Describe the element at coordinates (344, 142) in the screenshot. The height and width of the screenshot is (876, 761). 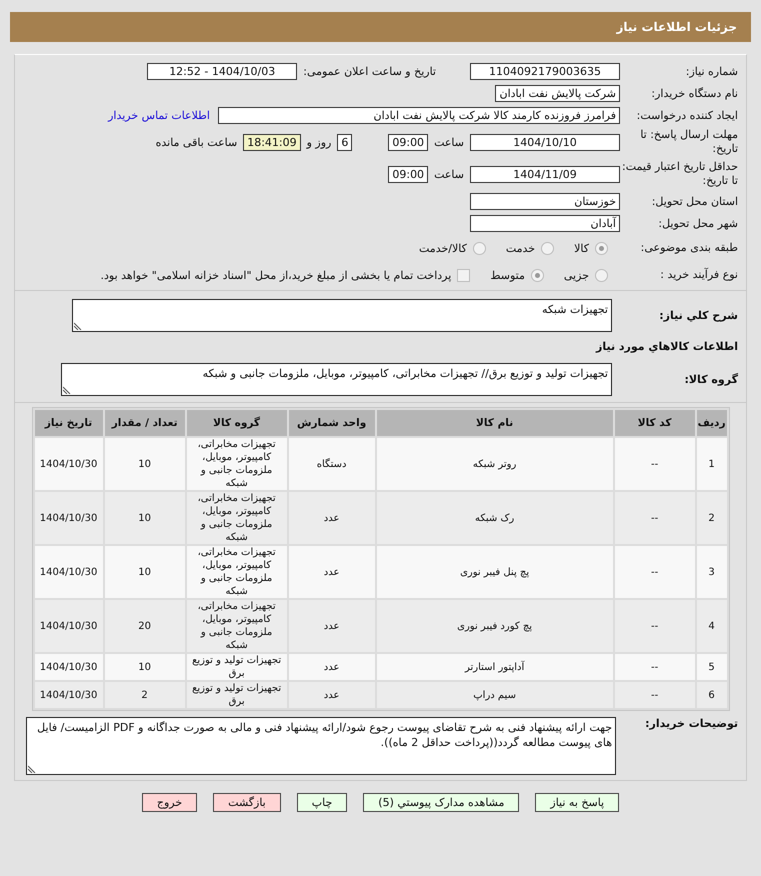
I see `days-field: 6` at that location.